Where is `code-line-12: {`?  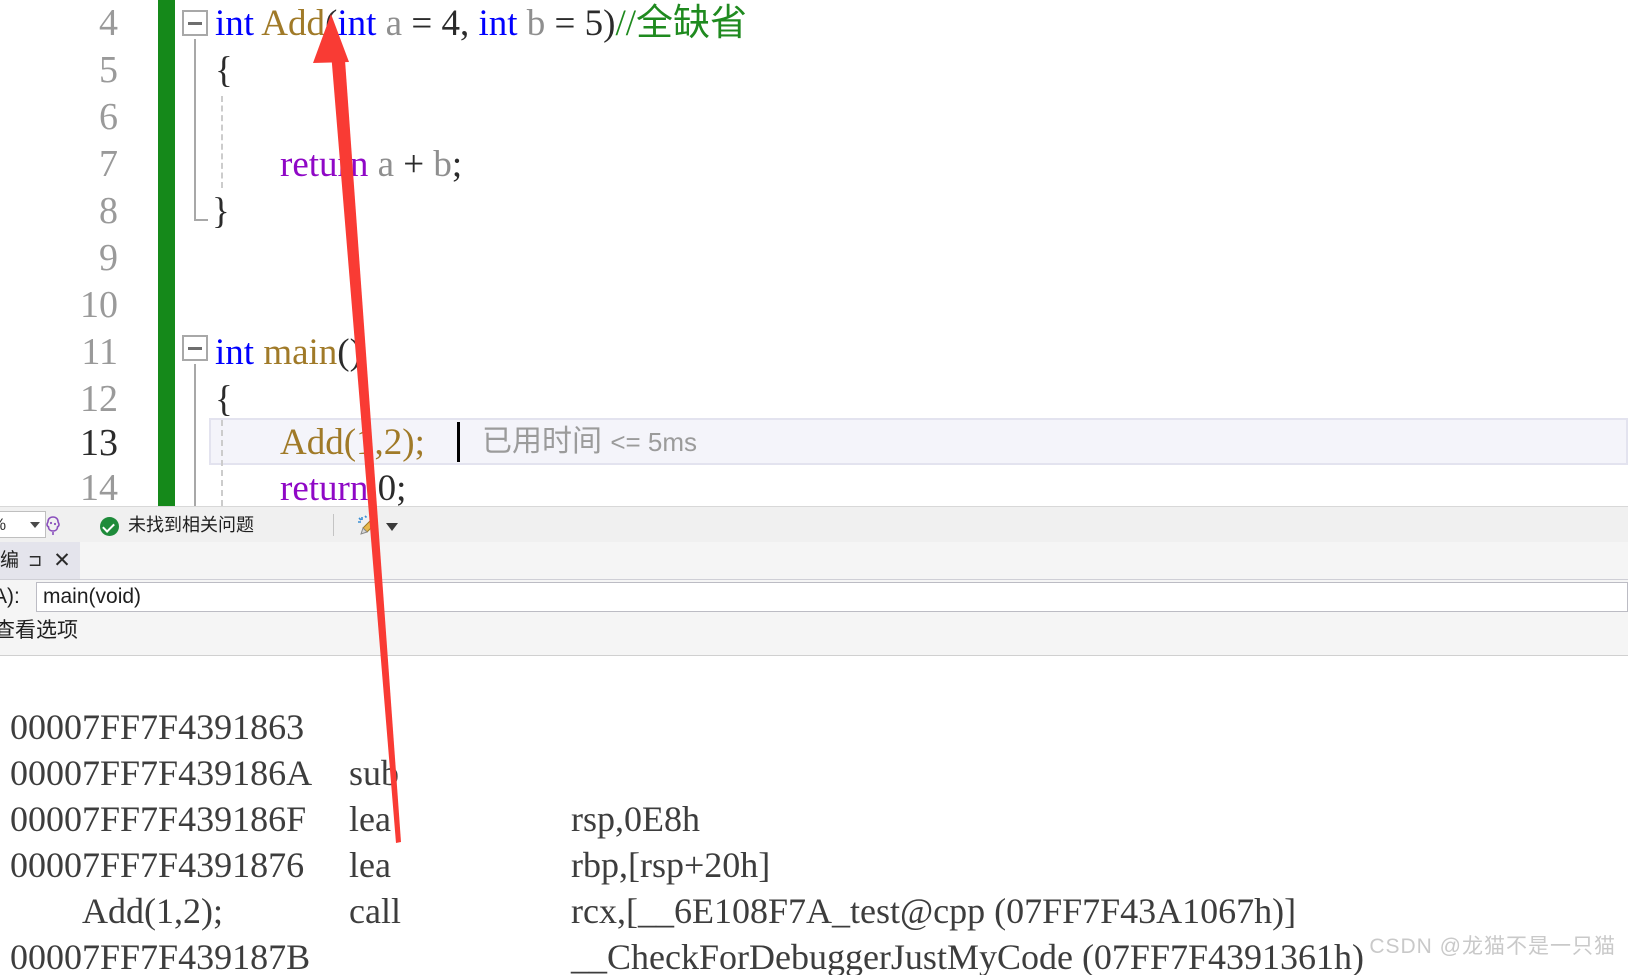 code-line-12: { is located at coordinates (224, 399).